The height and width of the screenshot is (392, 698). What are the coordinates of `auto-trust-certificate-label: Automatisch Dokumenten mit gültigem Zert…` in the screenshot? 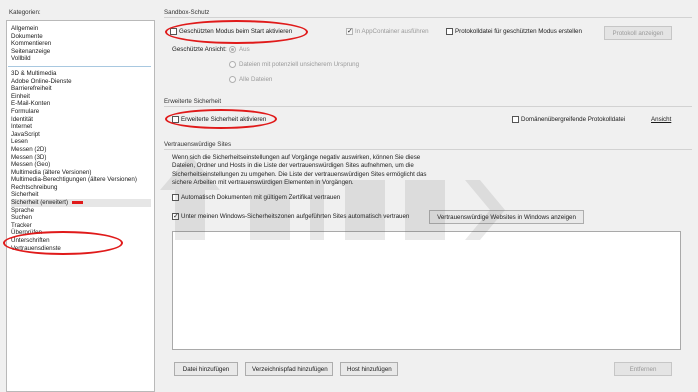 It's located at (261, 198).